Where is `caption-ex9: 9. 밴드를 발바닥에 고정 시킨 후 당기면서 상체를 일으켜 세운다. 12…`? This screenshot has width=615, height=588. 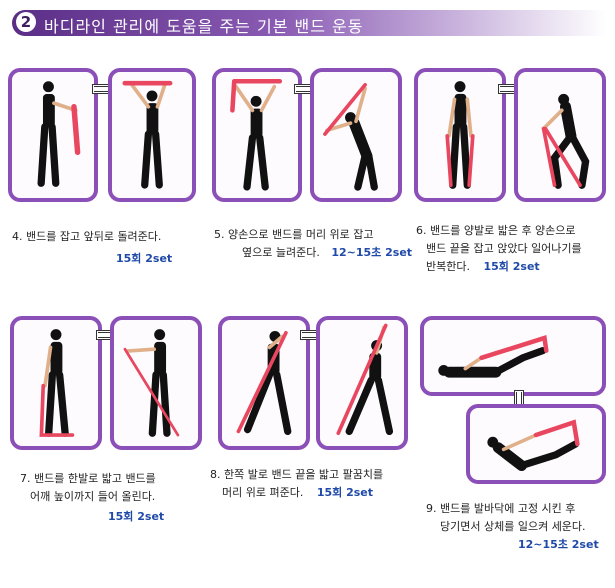 caption-ex9: 9. 밴드를 발바닥에 고정 시킨 후 당기면서 상체를 일으켜 세운다. 12… is located at coordinates (512, 527).